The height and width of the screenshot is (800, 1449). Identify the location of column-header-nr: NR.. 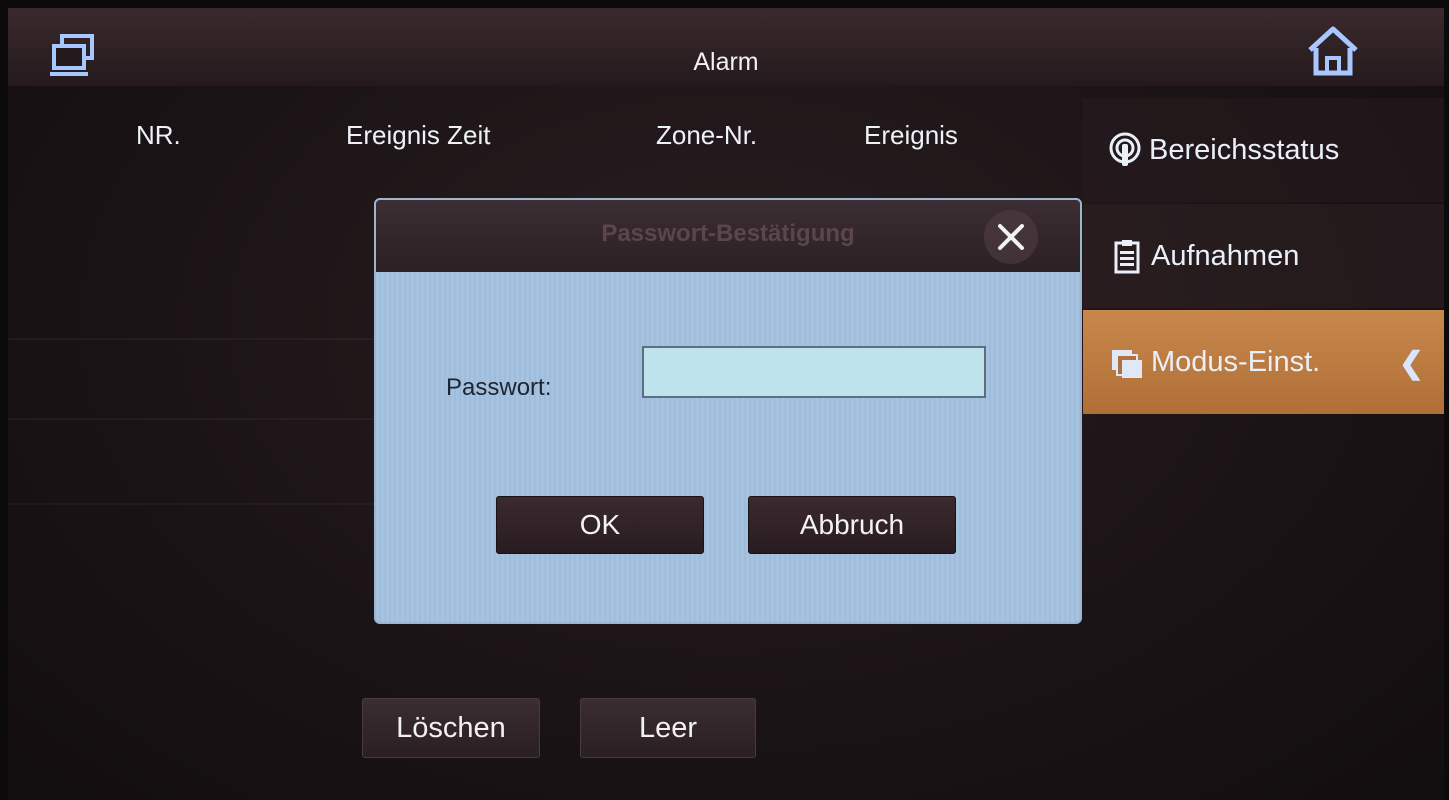
(158, 135).